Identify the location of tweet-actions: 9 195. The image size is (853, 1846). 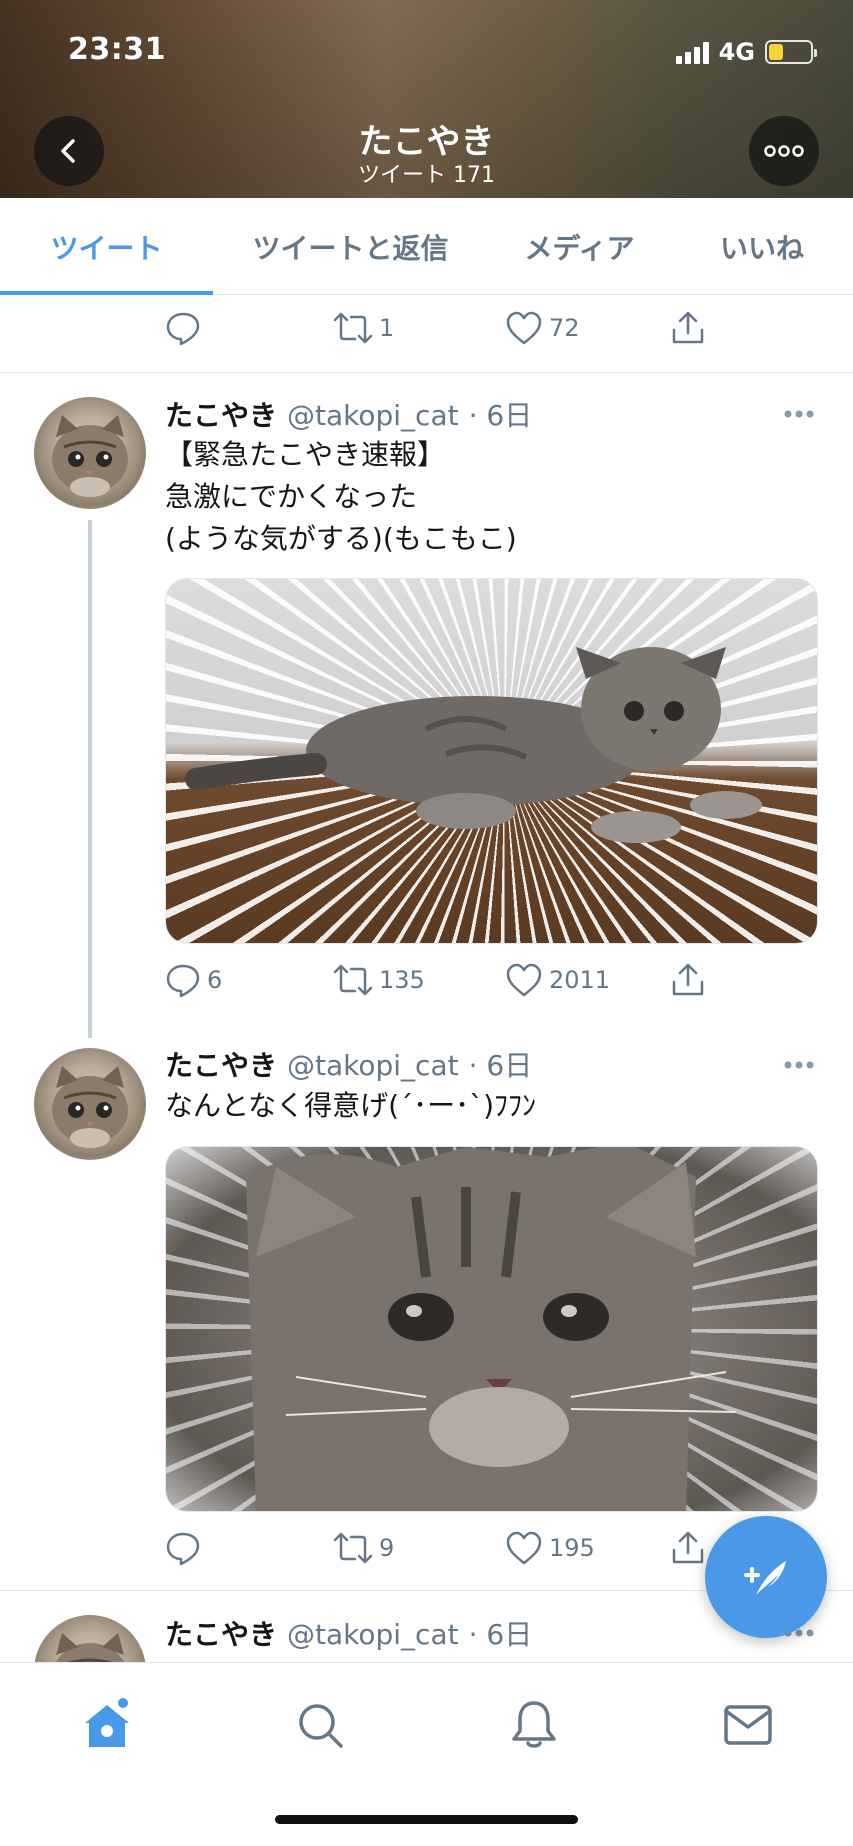
(445, 1552).